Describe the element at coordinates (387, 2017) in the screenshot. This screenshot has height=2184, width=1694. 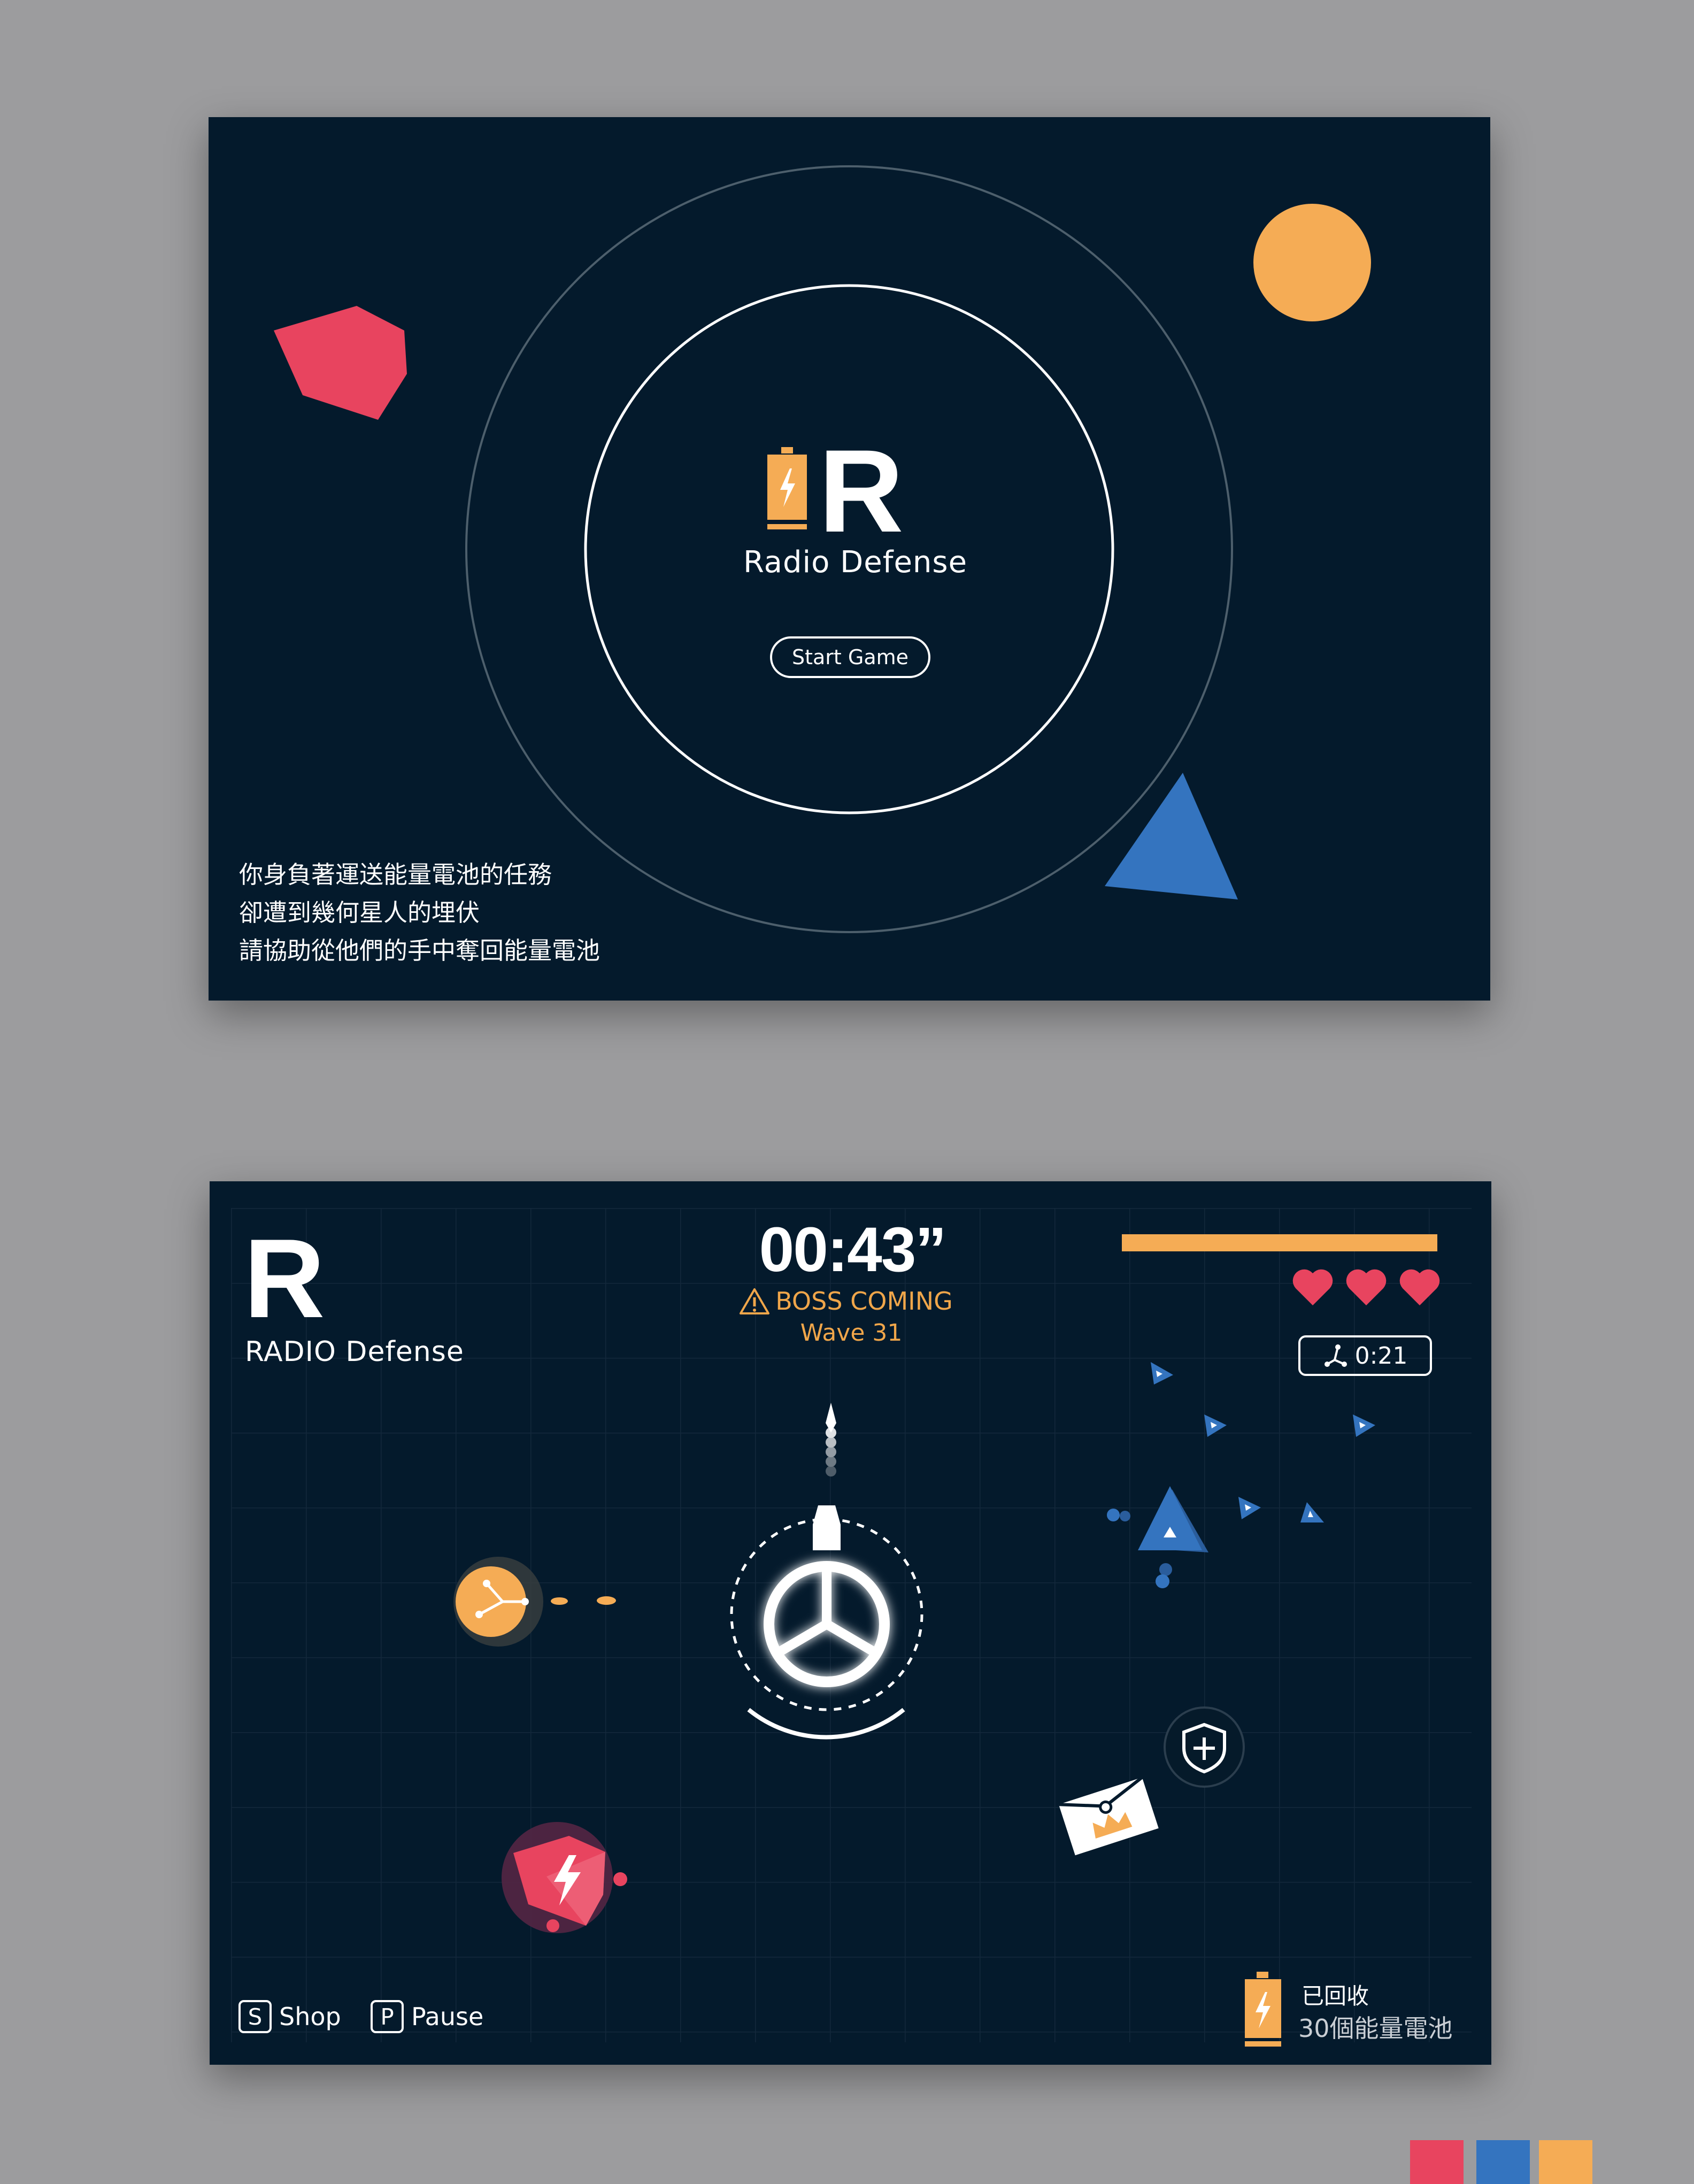
I see `pause-key: P` at that location.